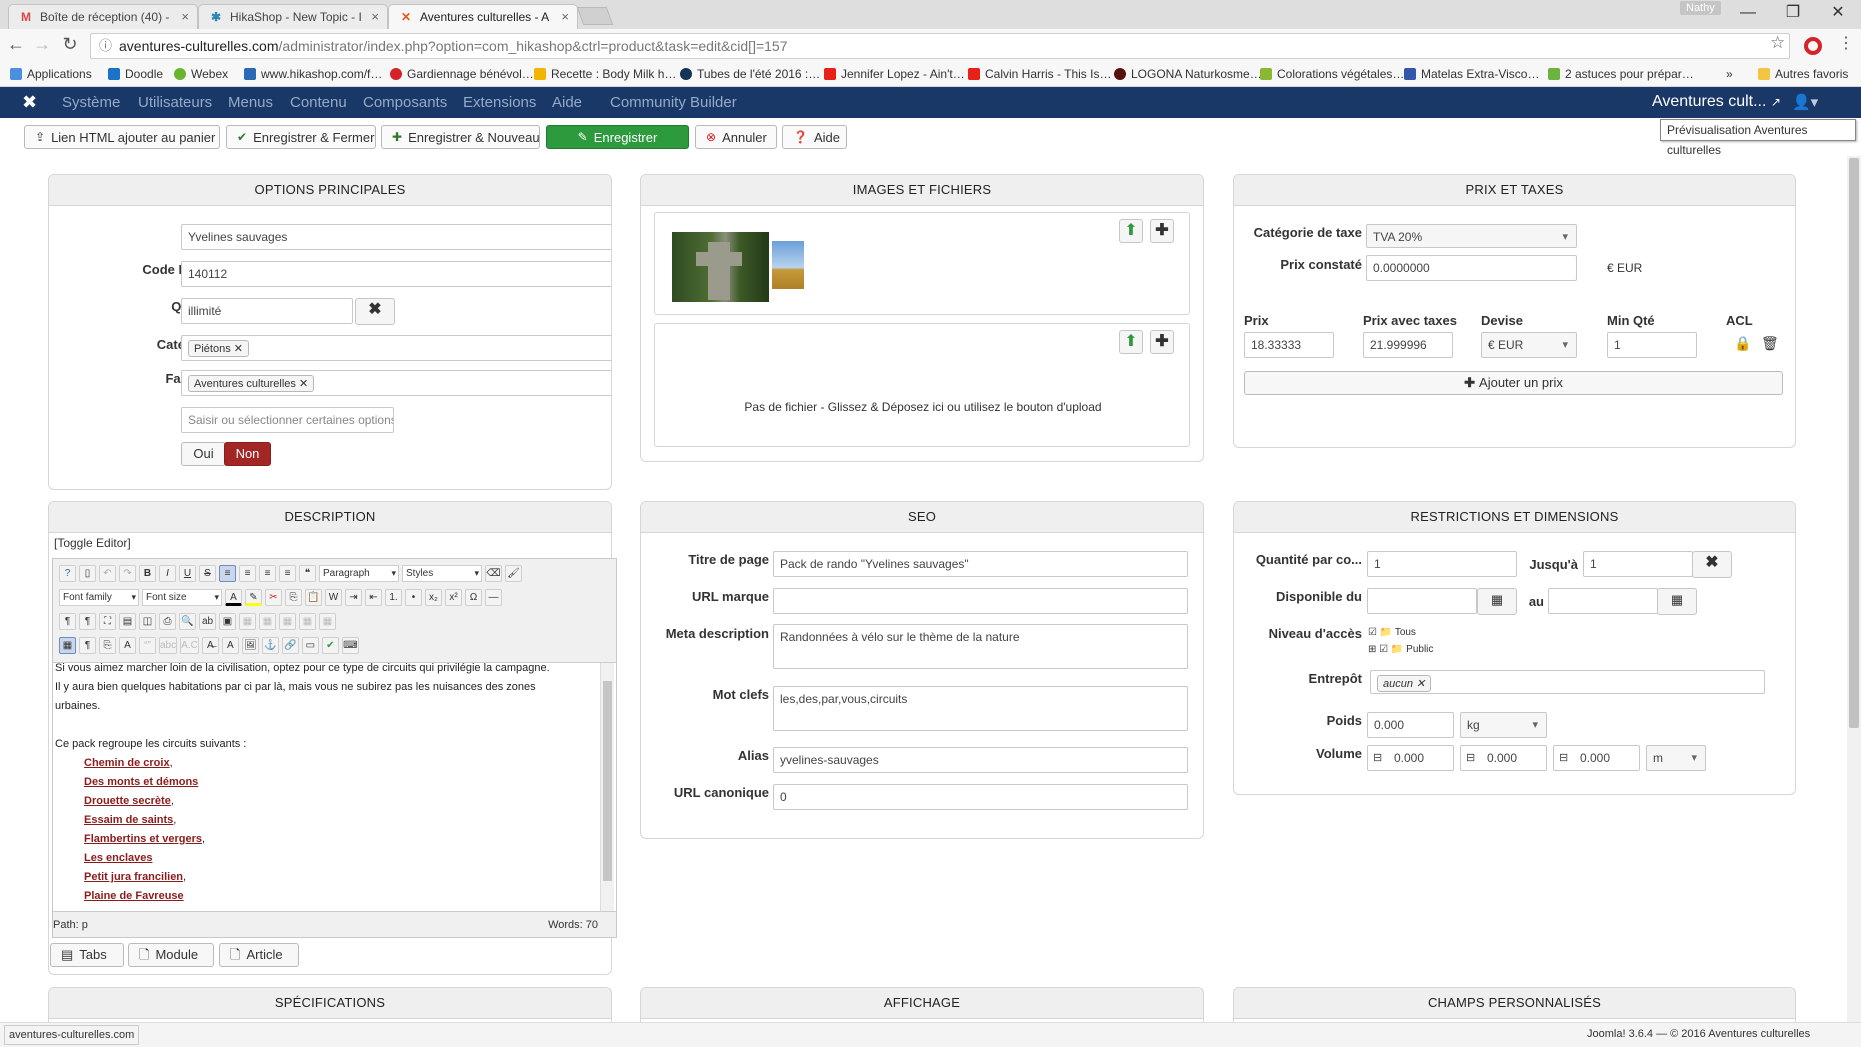  Describe the element at coordinates (1471, 236) in the screenshot. I see `tax-category-select: TVA 20%` at that location.